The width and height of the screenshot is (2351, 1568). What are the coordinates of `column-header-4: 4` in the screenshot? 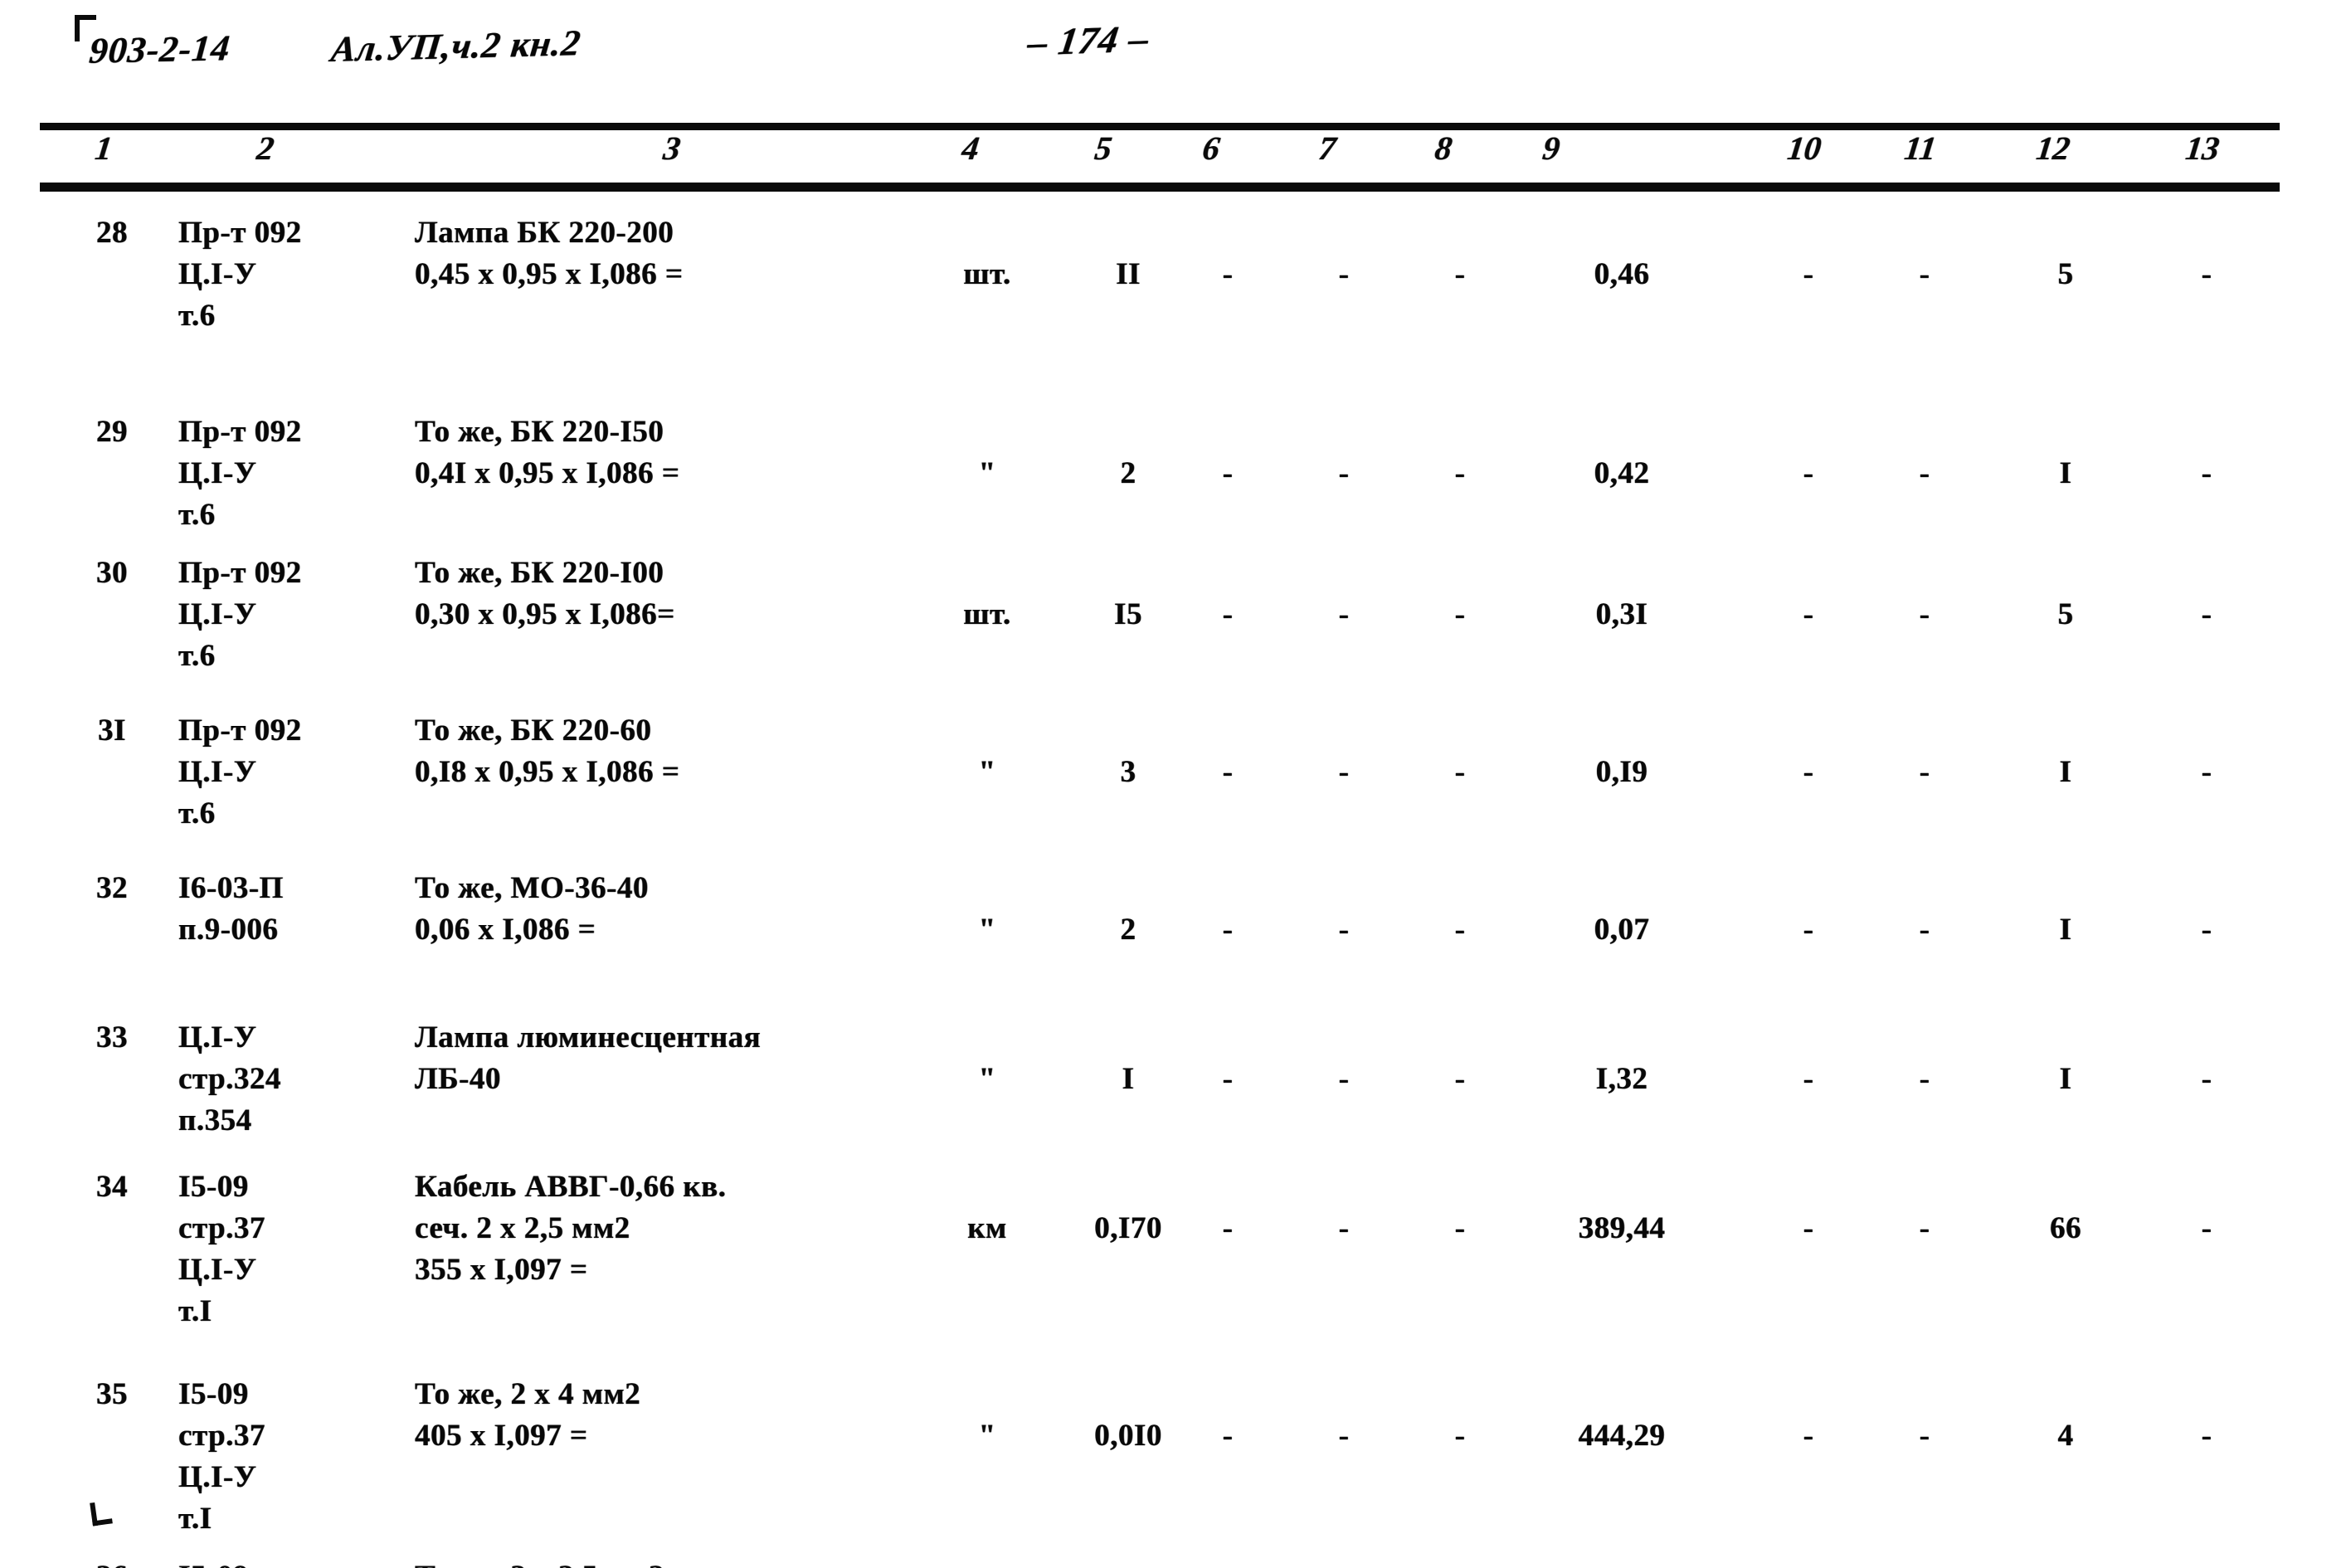 It's located at (970, 148).